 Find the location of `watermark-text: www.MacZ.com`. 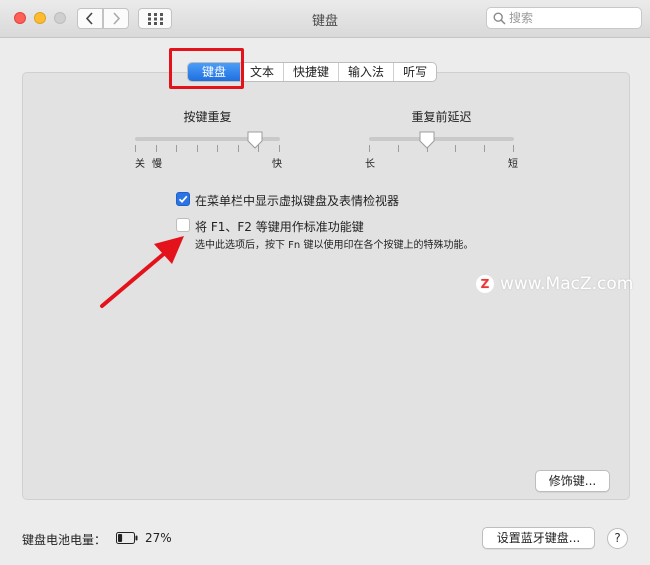

watermark-text: www.MacZ.com is located at coordinates (567, 284).